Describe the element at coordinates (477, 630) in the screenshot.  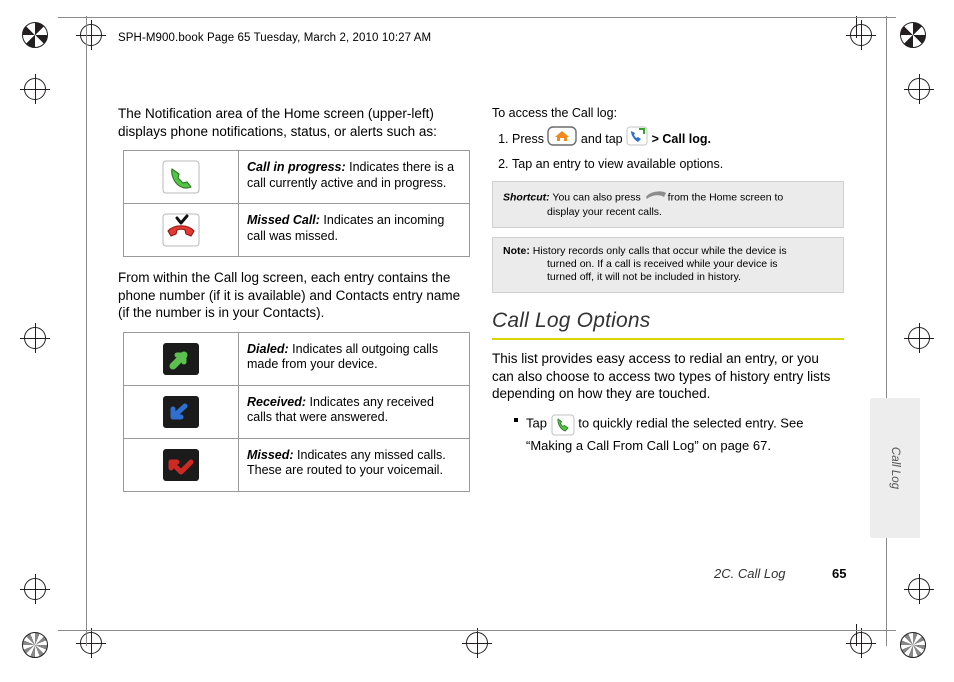
I see `trim-line-frame-bottom` at that location.